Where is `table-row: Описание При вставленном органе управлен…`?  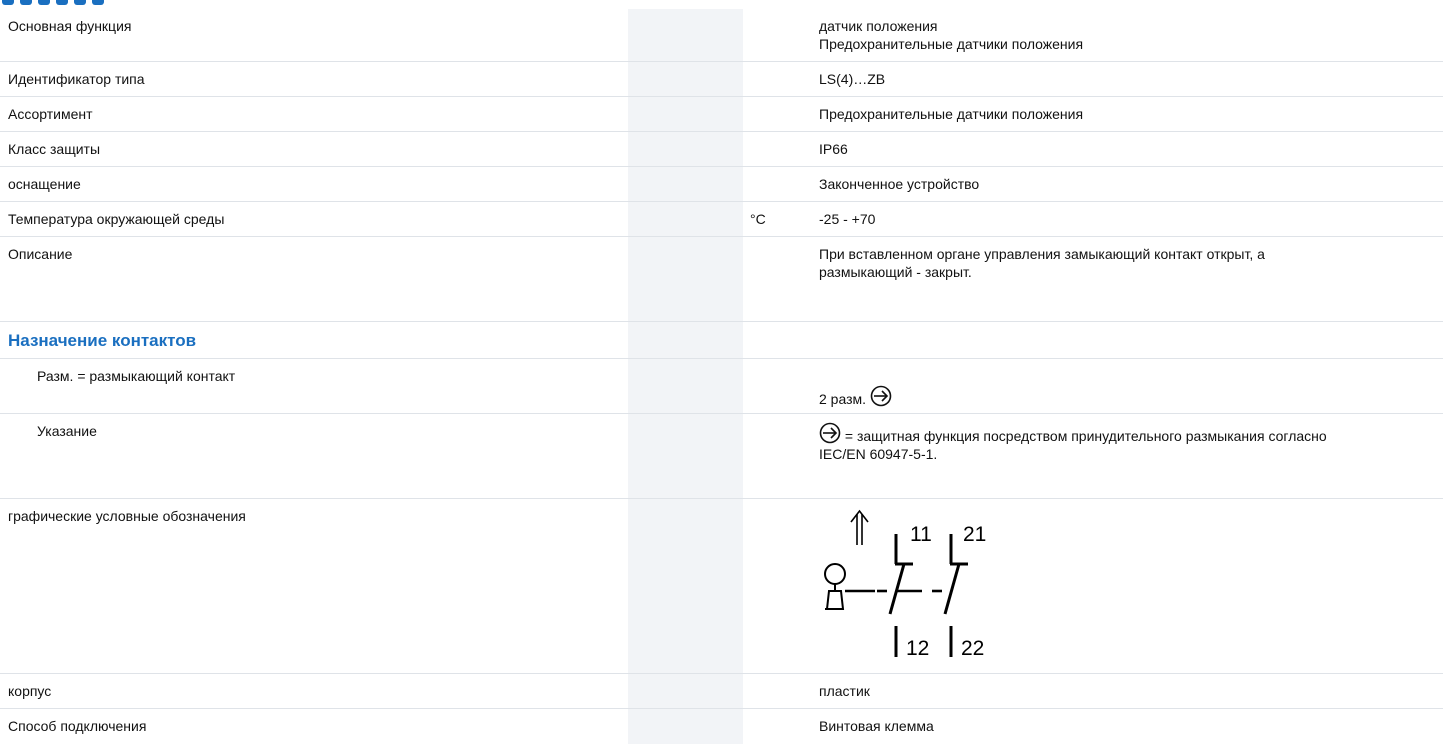
table-row: Описание При вставленном органе управлен… is located at coordinates (721, 279).